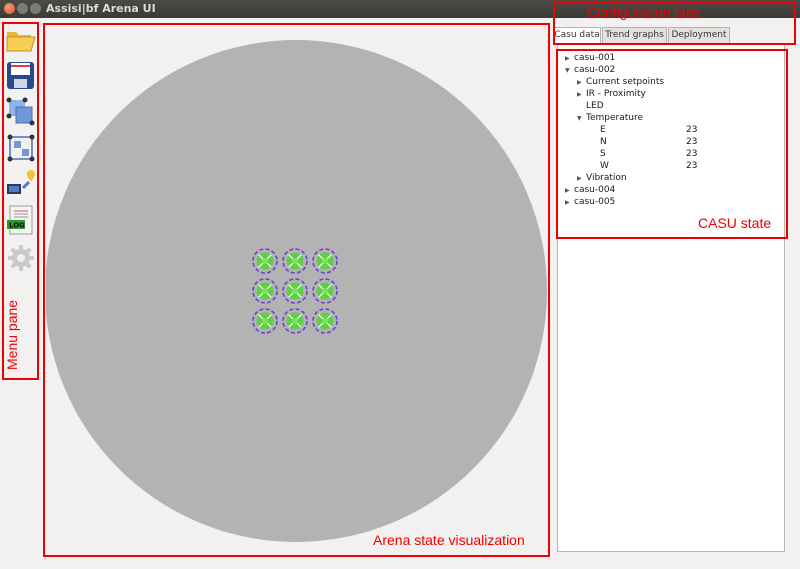  Describe the element at coordinates (21, 220) in the screenshot. I see `log-icon: LOG` at that location.